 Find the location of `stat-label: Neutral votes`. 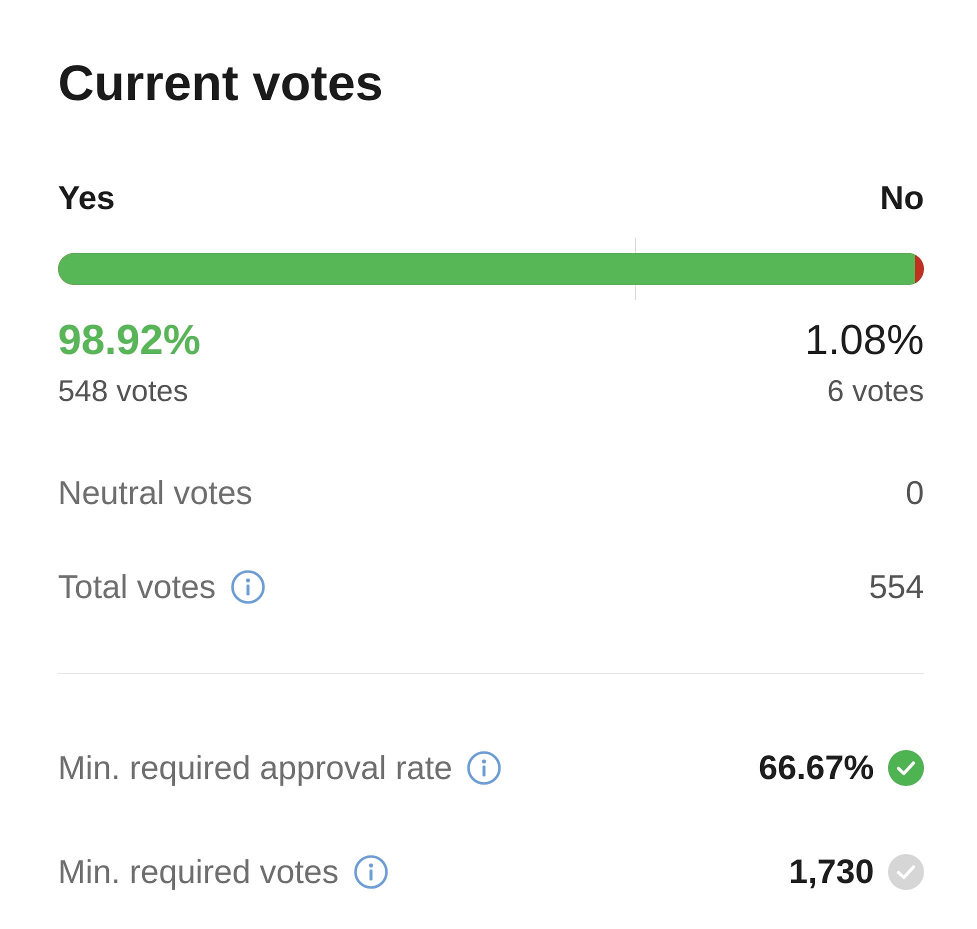

stat-label: Neutral votes is located at coordinates (155, 493).